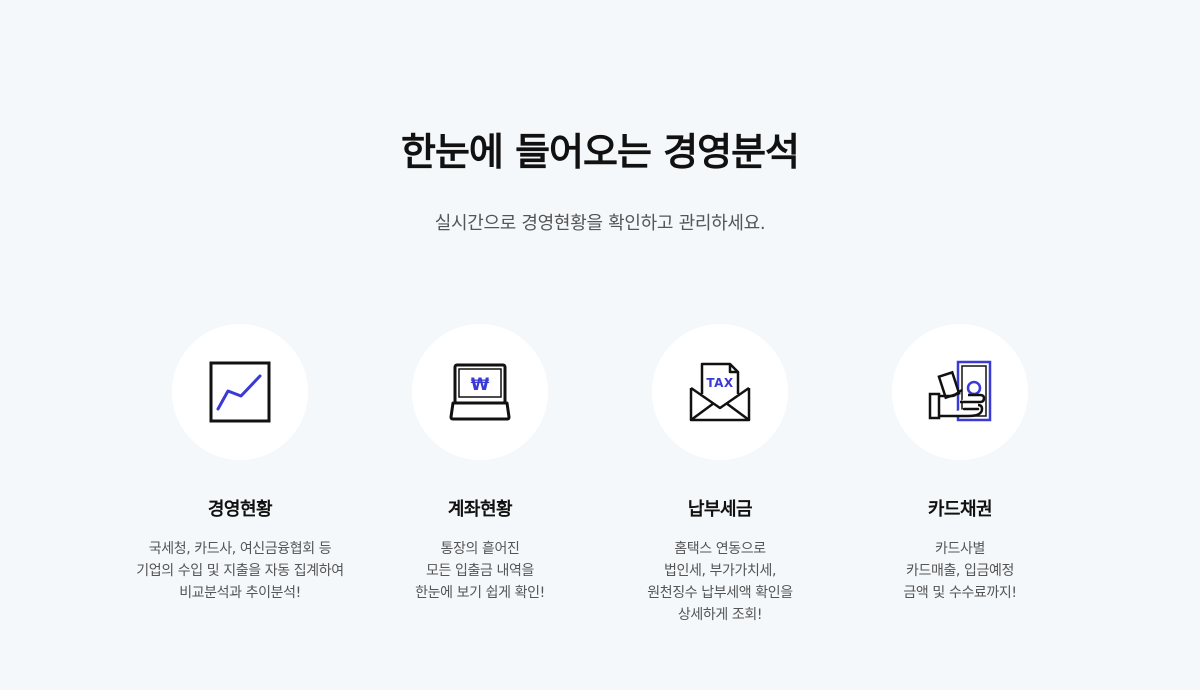 This screenshot has height=690, width=1200. I want to click on feature-card-card-receivables: 카드채권 카드사별 카드매출, 입금예정 금액 및 수수료까지!, so click(960, 464).